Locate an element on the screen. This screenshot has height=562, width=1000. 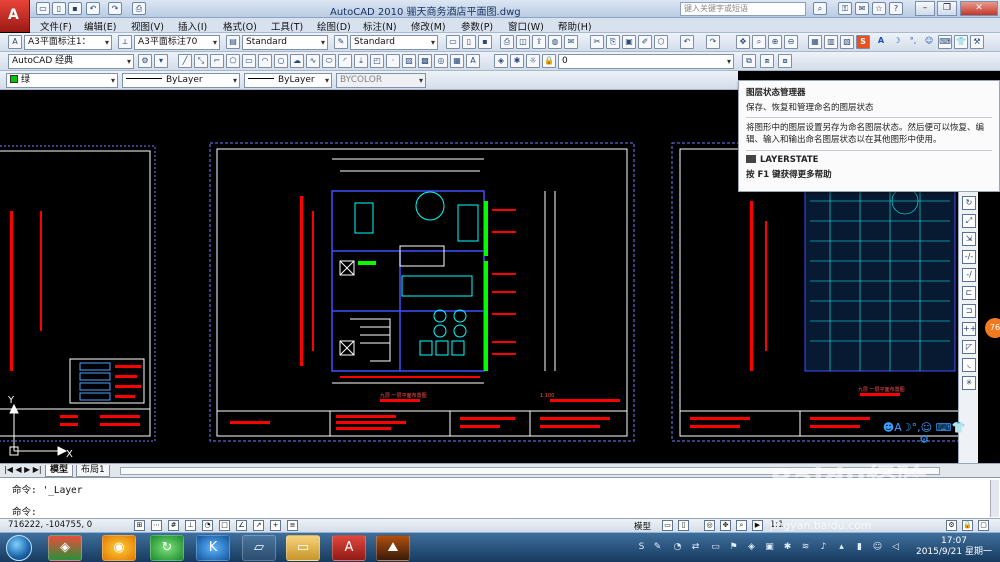
menu-help: 帮助(H) is located at coordinates (575, 26).